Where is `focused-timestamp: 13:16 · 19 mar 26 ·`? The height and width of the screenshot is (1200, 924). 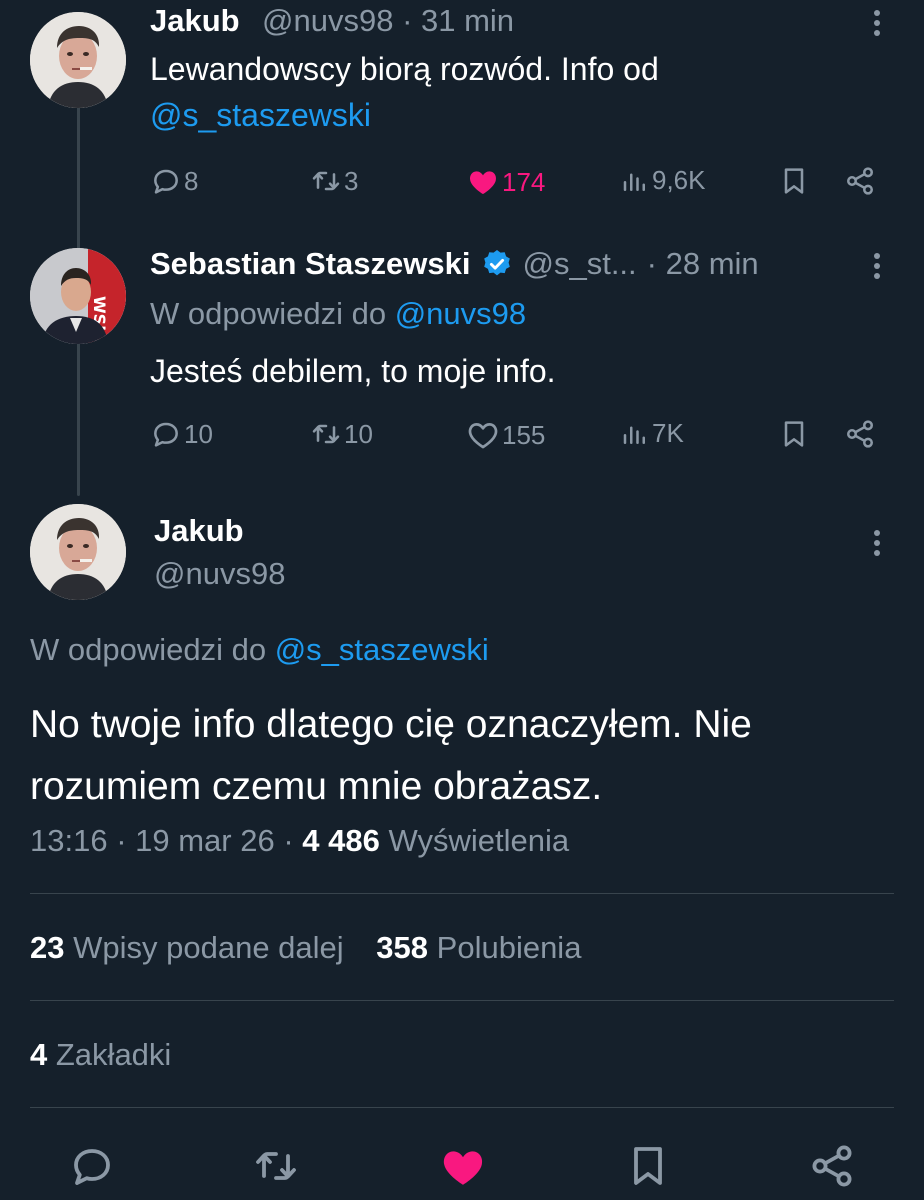 focused-timestamp: 13:16 · 19 mar 26 · is located at coordinates (162, 840).